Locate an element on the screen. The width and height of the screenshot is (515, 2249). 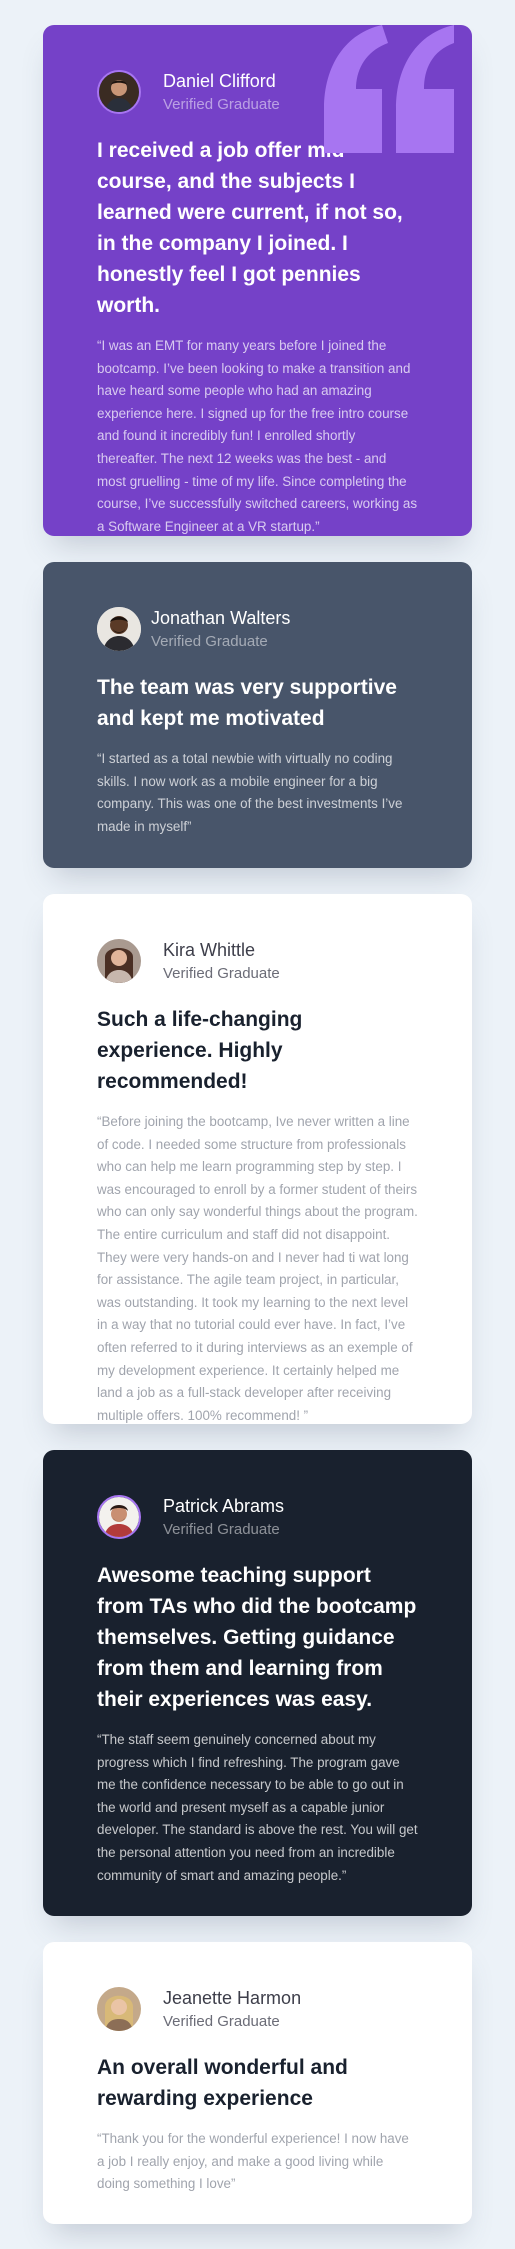
author-header: Jonathan Walters Verified Graduate is located at coordinates (257, 629).